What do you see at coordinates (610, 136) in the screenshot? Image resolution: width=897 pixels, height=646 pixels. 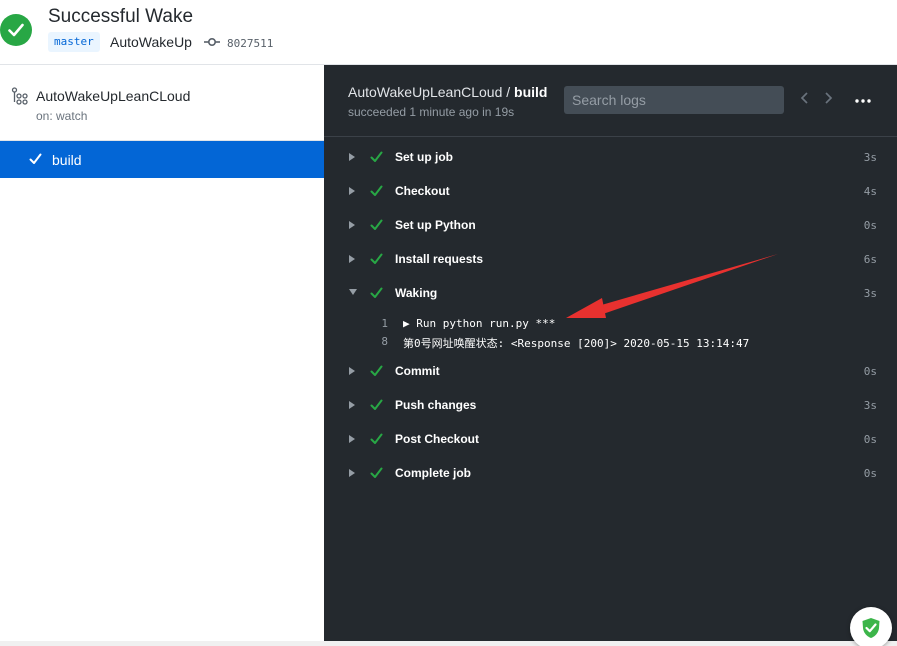 I see `divider` at bounding box center [610, 136].